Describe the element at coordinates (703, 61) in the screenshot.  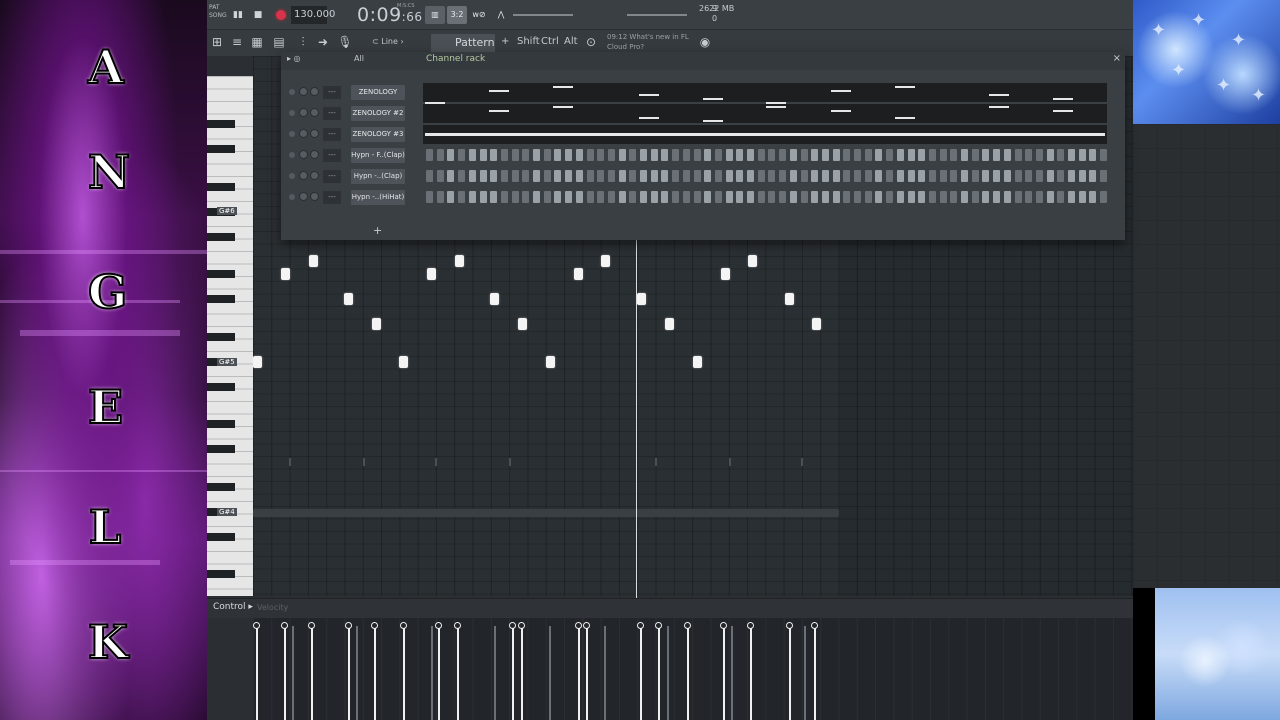
I see `channel-rack-header: ▸ ◎ All Channel rack ×` at that location.